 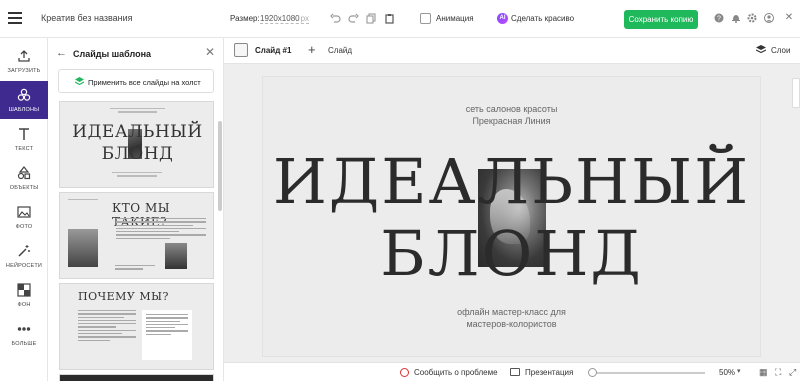 I want to click on add-slide-button: Слайд, so click(x=340, y=50).